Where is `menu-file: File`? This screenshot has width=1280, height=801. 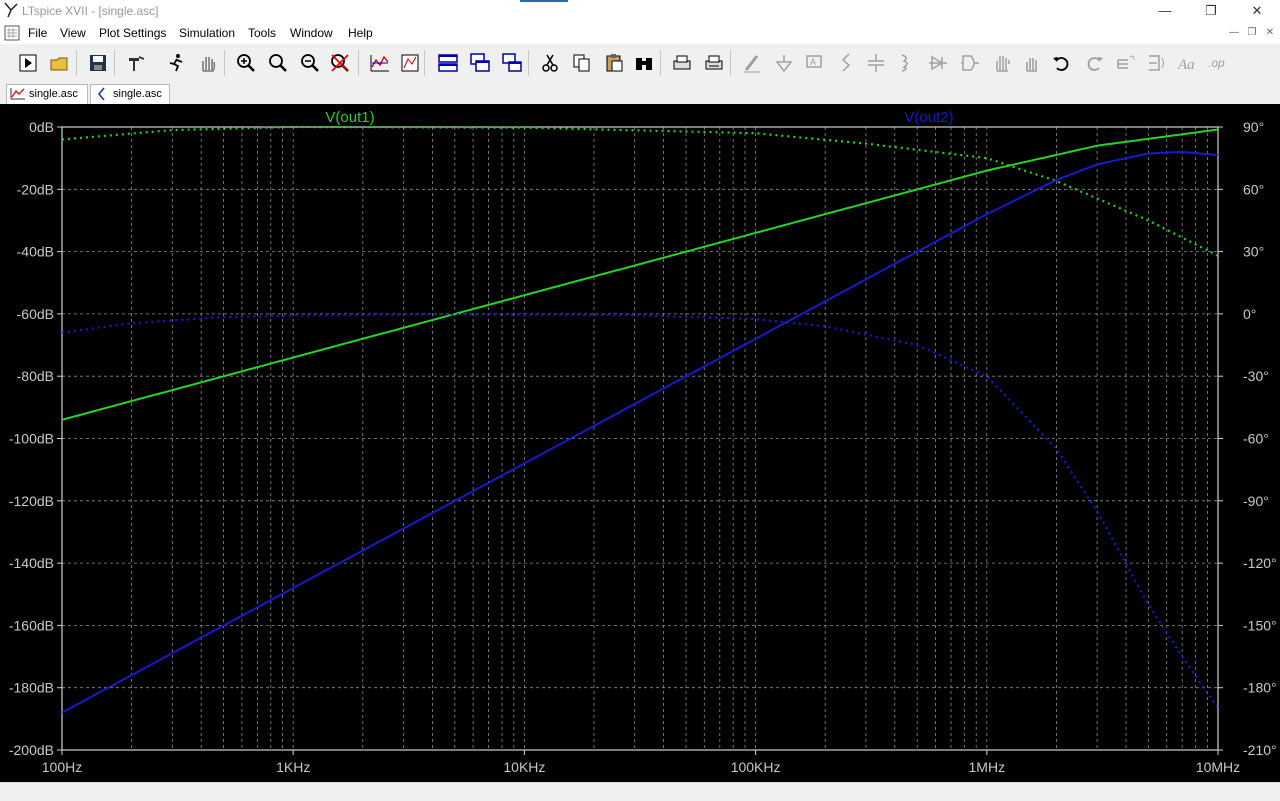
menu-file: File is located at coordinates (37, 33).